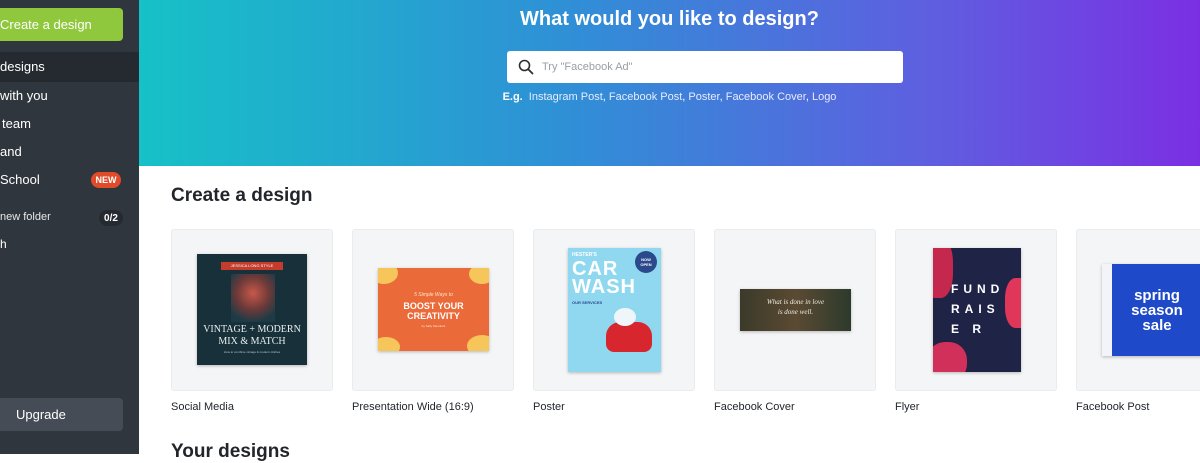 The width and height of the screenshot is (1200, 463). What do you see at coordinates (433, 295) in the screenshot?
I see `thumb-line-1: 5 Simple Ways to` at bounding box center [433, 295].